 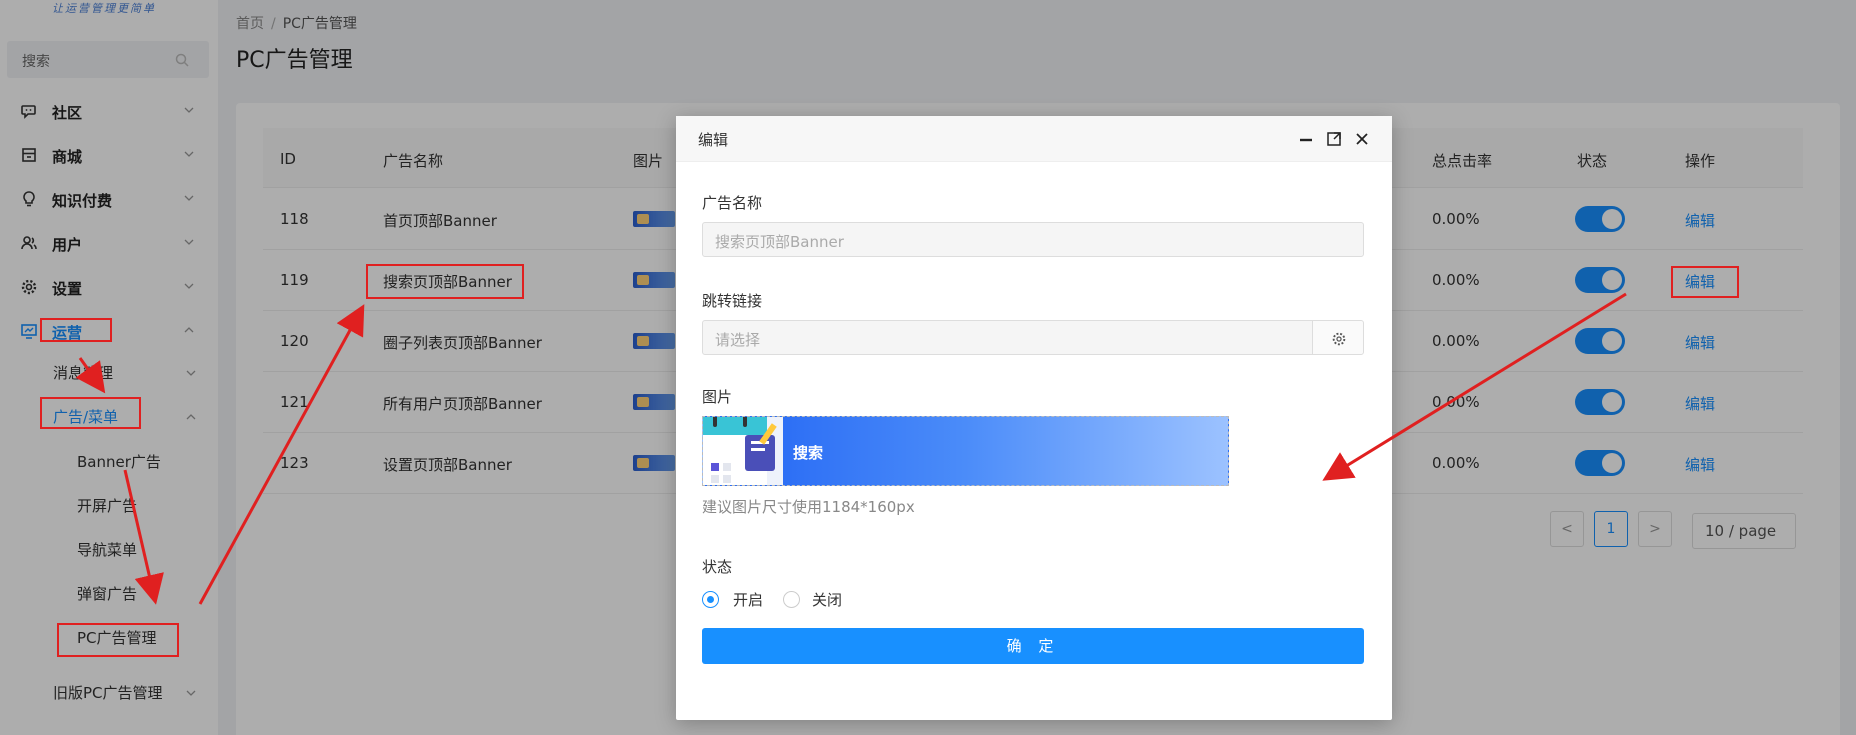 What do you see at coordinates (743, 451) in the screenshot?
I see `calendar-illustration` at bounding box center [743, 451].